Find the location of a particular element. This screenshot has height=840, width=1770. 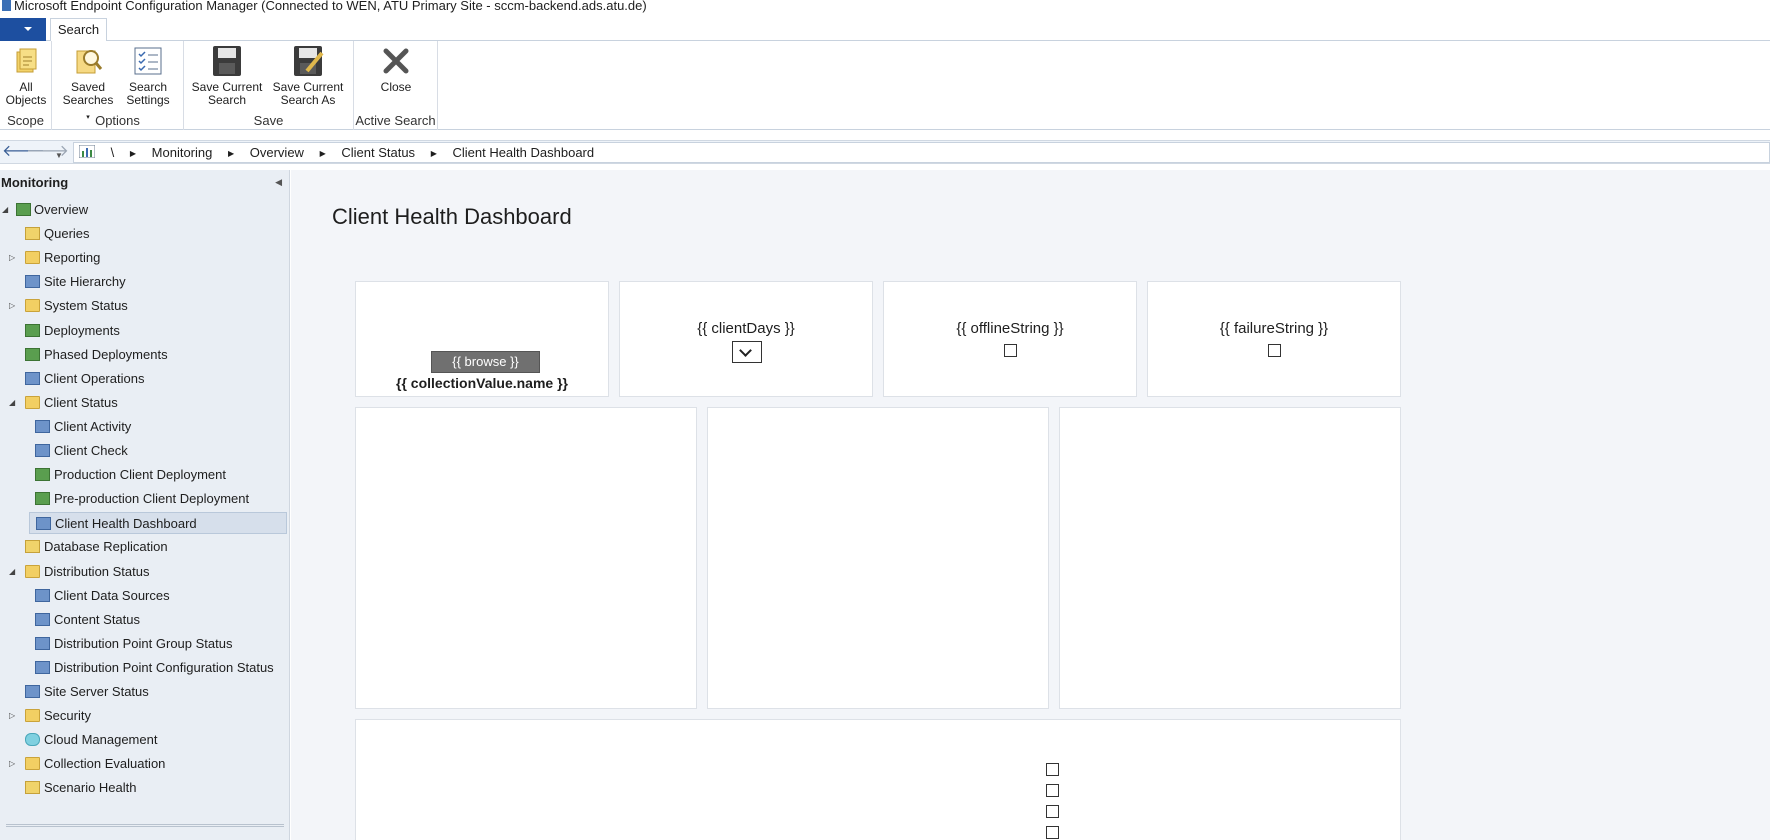

tree-item-deployments: Deployments is located at coordinates (144, 331).